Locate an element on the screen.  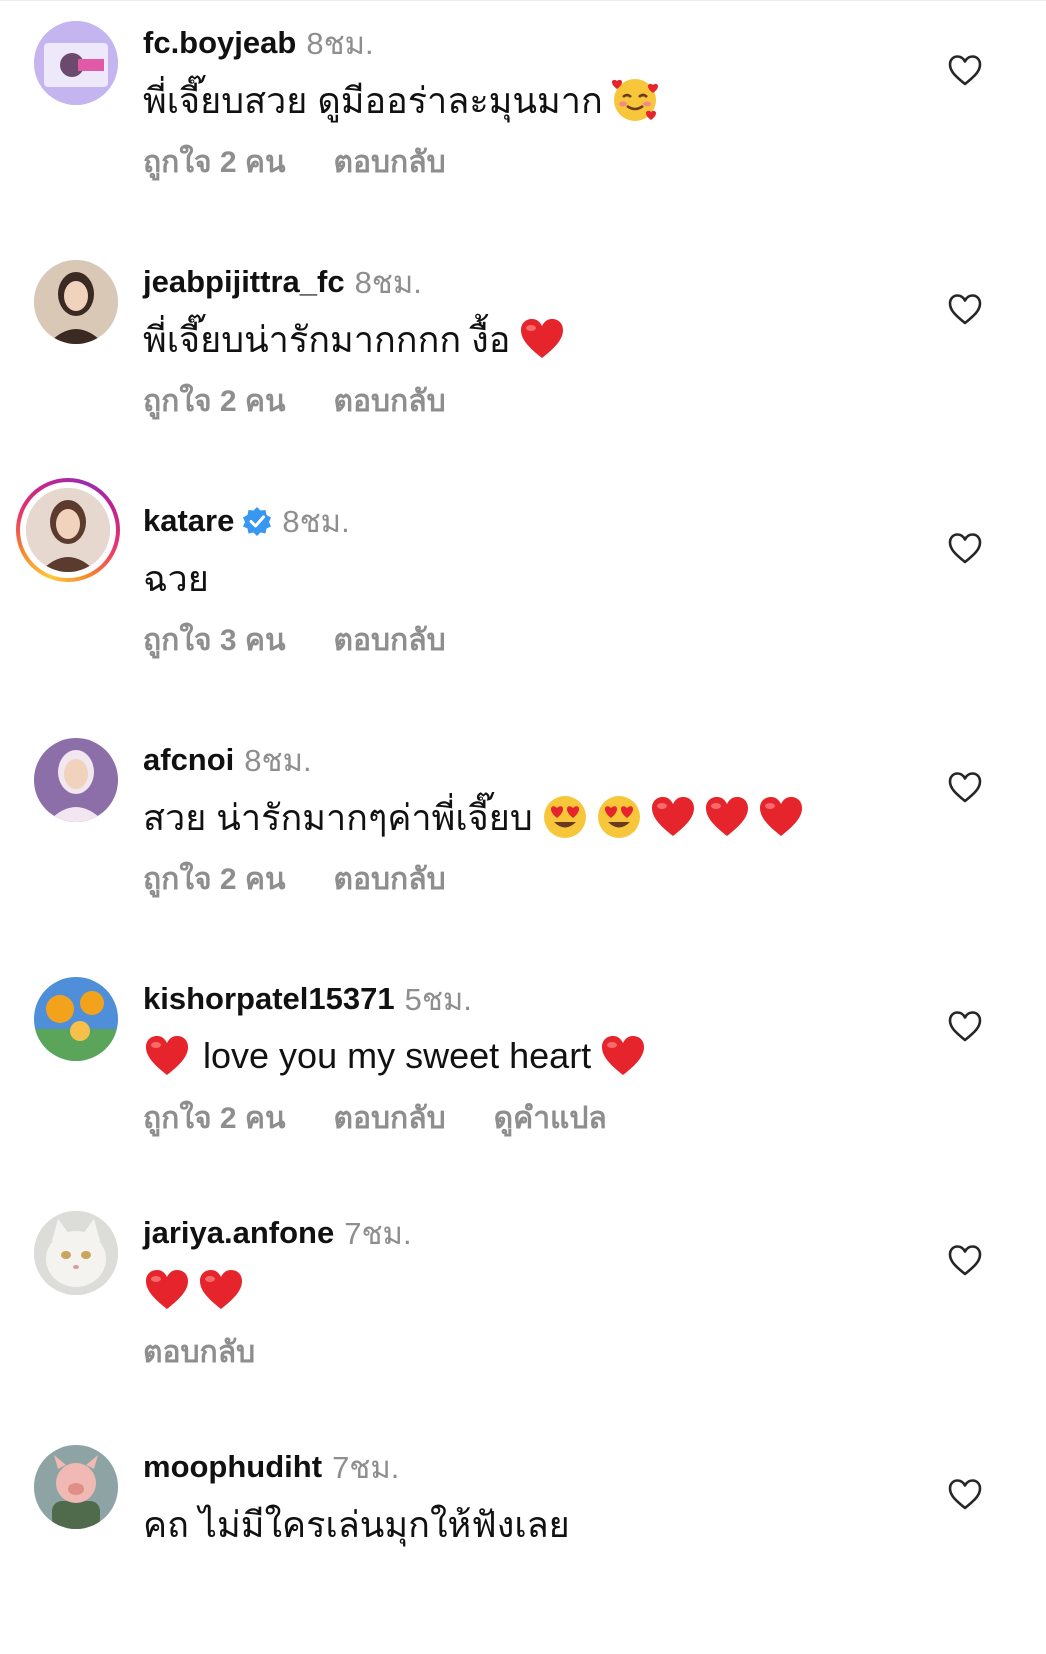
username-link: moophudiht is located at coordinates (232, 1467).